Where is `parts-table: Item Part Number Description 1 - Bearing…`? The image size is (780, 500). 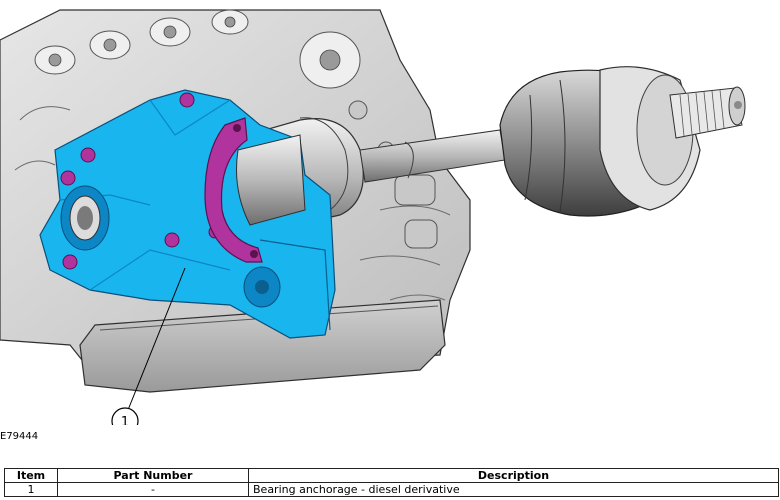
parts-table: Item Part Number Description 1 - Bearing… is located at coordinates (391, 482).